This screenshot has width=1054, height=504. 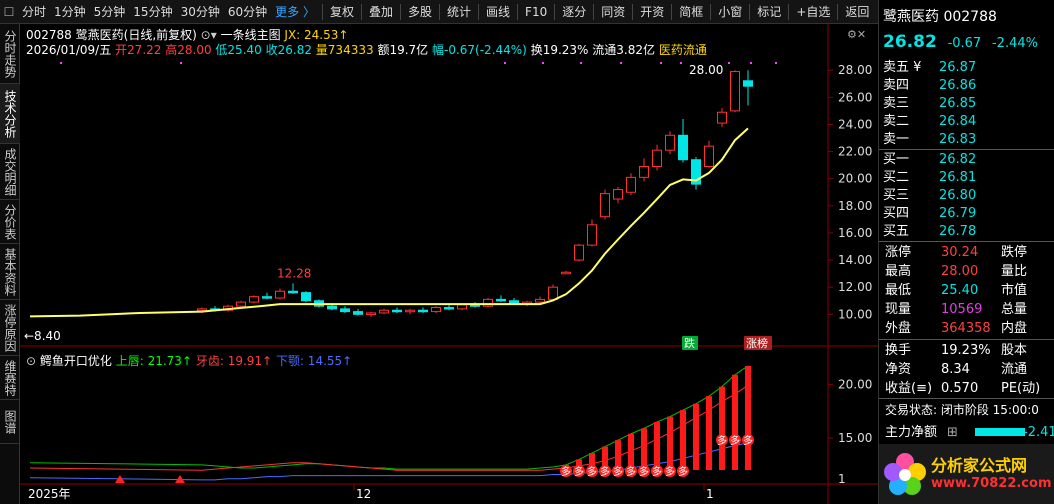 I want to click on trade-status-row: 交易状态: 闭市阶段 15:00:0, so click(x=966, y=410).